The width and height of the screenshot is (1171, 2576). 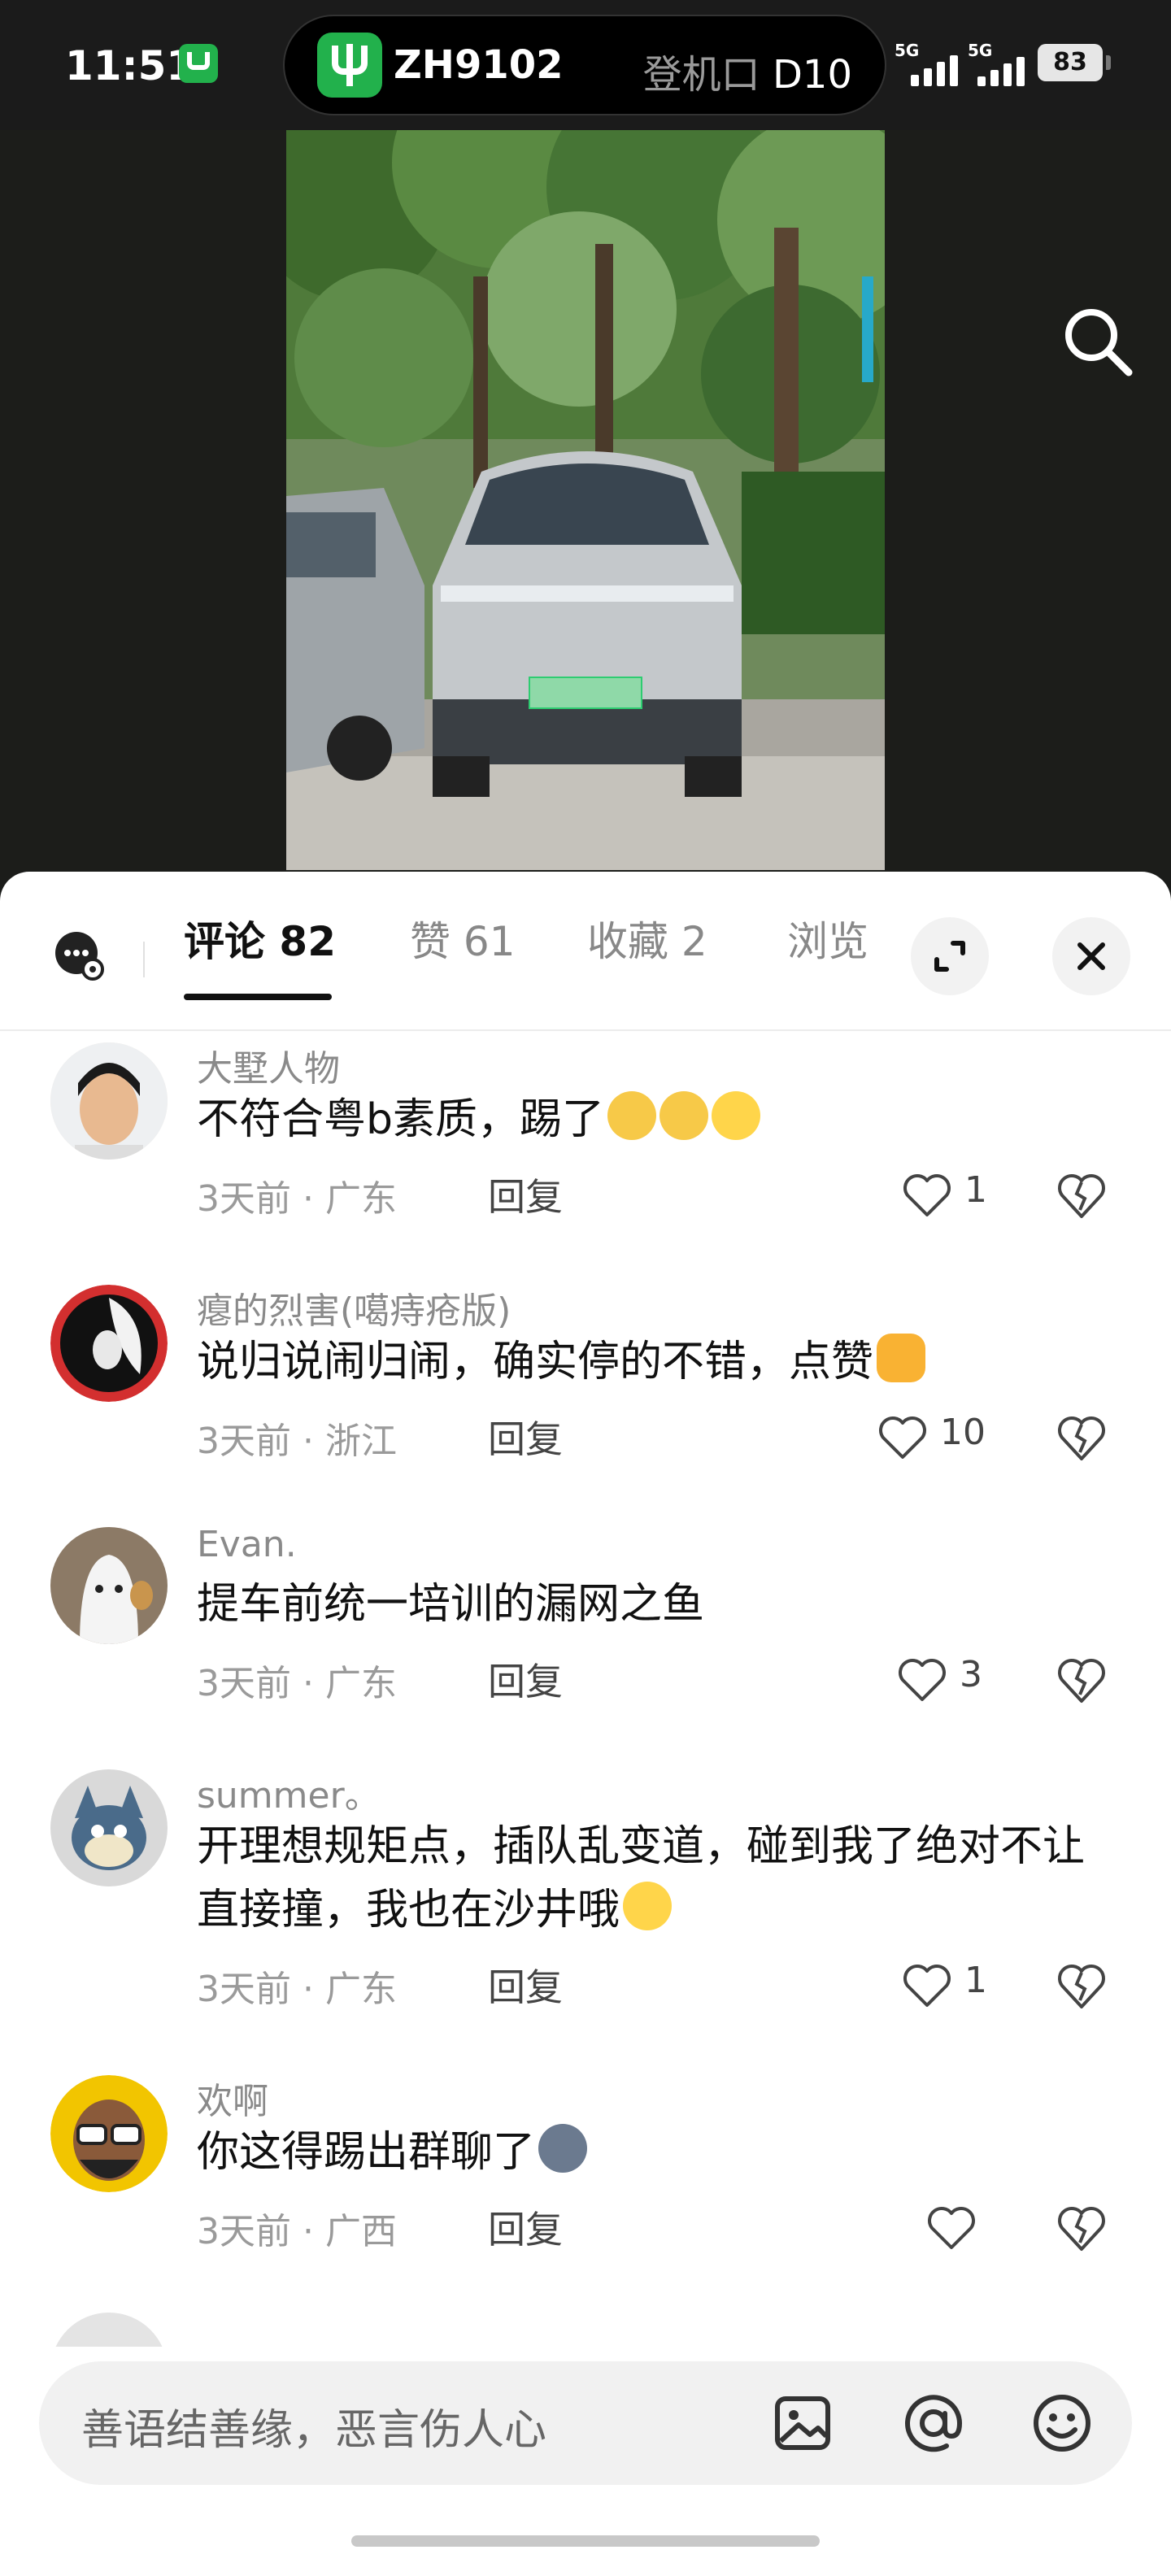 What do you see at coordinates (297, 1442) in the screenshot?
I see `comment-meta: 3天前 · 浙江` at bounding box center [297, 1442].